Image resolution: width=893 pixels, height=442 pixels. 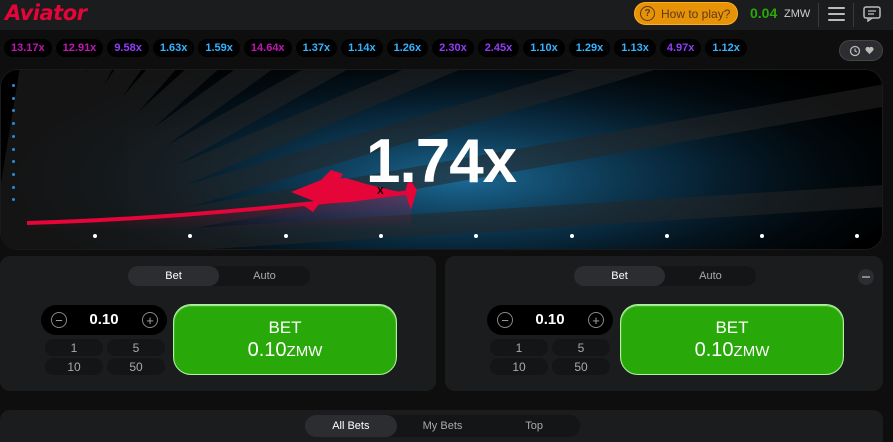 What do you see at coordinates (696, 13) in the screenshot?
I see `how-to-play-label: How to play?` at bounding box center [696, 13].